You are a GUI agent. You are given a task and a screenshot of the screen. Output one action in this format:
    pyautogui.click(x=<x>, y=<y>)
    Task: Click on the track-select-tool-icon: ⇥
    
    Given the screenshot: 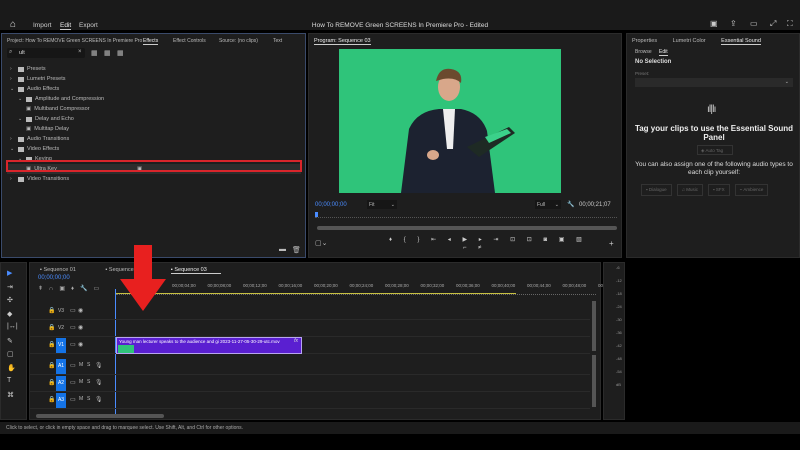 What is the action you would take?
    pyautogui.click(x=10, y=287)
    